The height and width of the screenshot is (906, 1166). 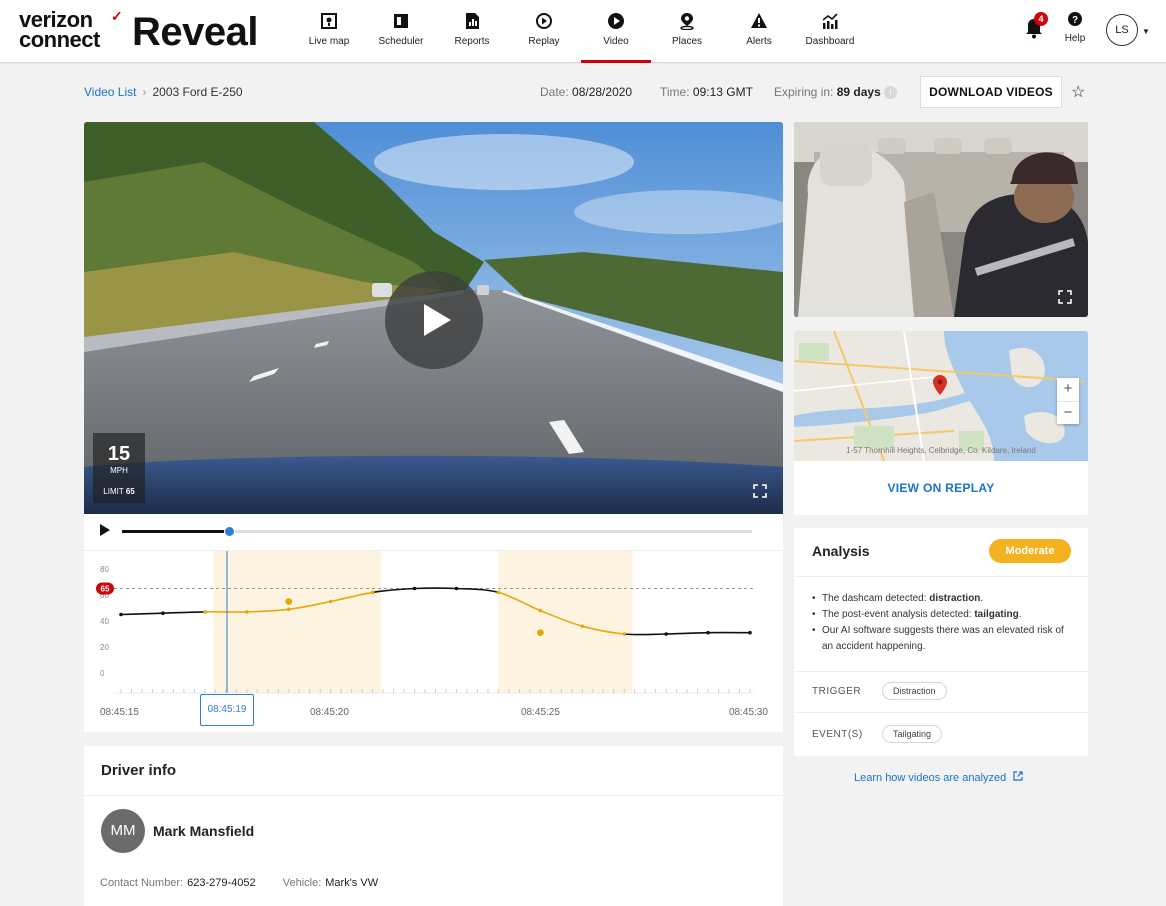 I want to click on analysis-heading: Analysis, so click(x=841, y=551).